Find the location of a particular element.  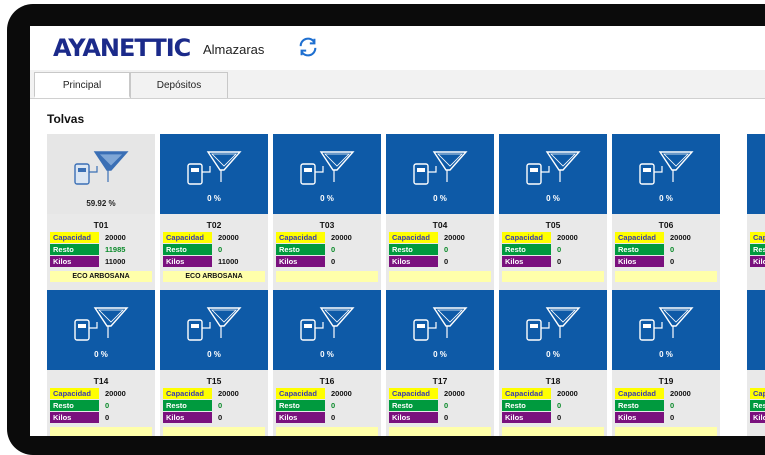

tolva-card-t05: 0 % T05 Capacidad 20000 Resto 0 Kilos 0 is located at coordinates (553, 221).